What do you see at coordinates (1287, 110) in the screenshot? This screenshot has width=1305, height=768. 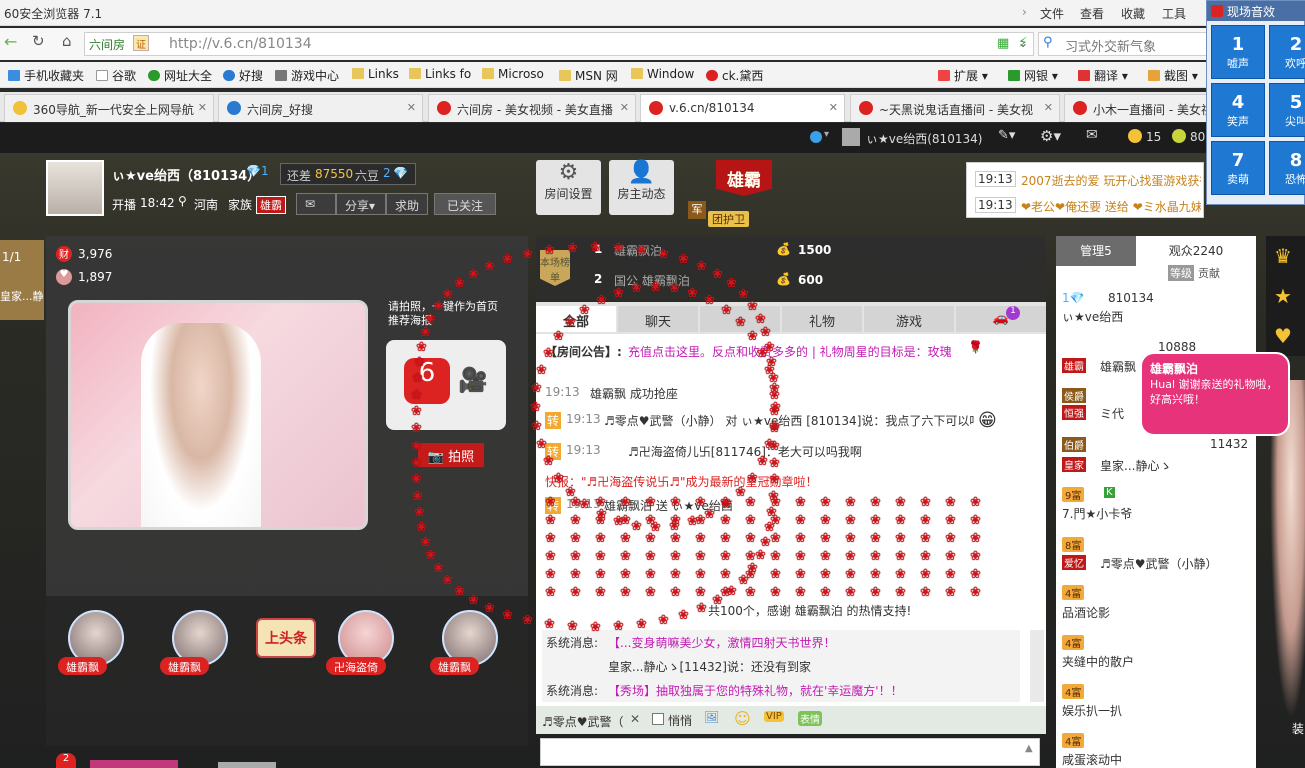 I see `sound-button: 5 尖叫` at bounding box center [1287, 110].